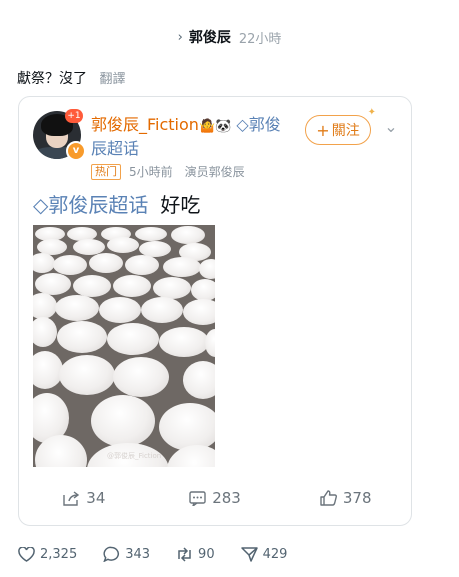  Describe the element at coordinates (47, 554) in the screenshot. I see `like-button: 2,325` at that location.